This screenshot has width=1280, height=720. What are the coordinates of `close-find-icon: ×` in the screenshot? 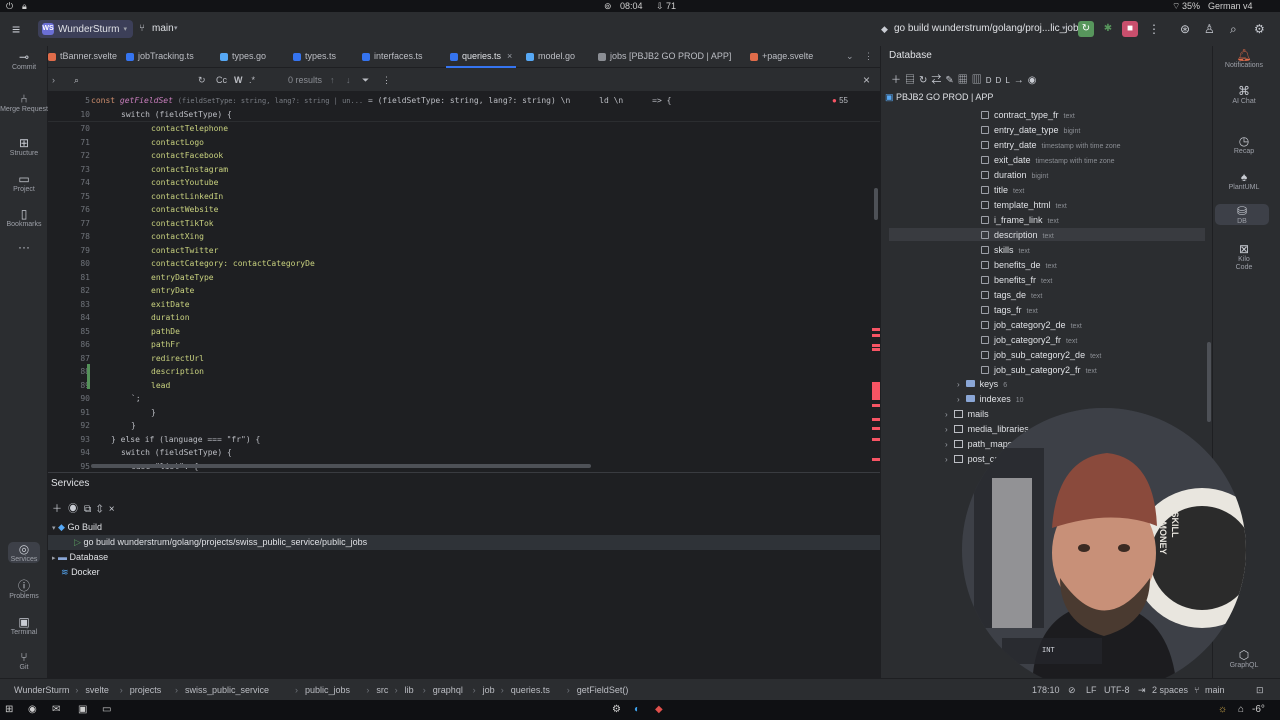 It's located at (866, 80).